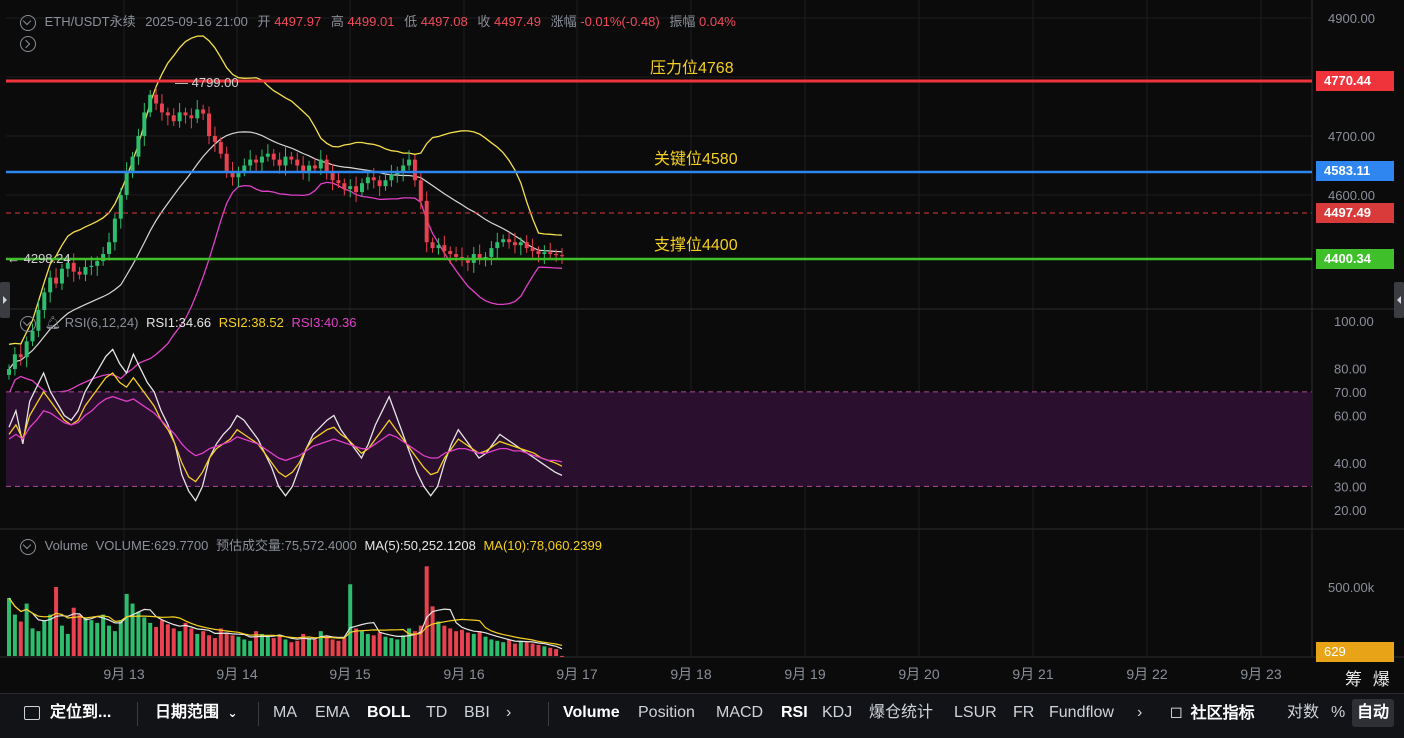 The height and width of the screenshot is (738, 1404). I want to click on y-tick-label: 4900.00, so click(1351, 18).